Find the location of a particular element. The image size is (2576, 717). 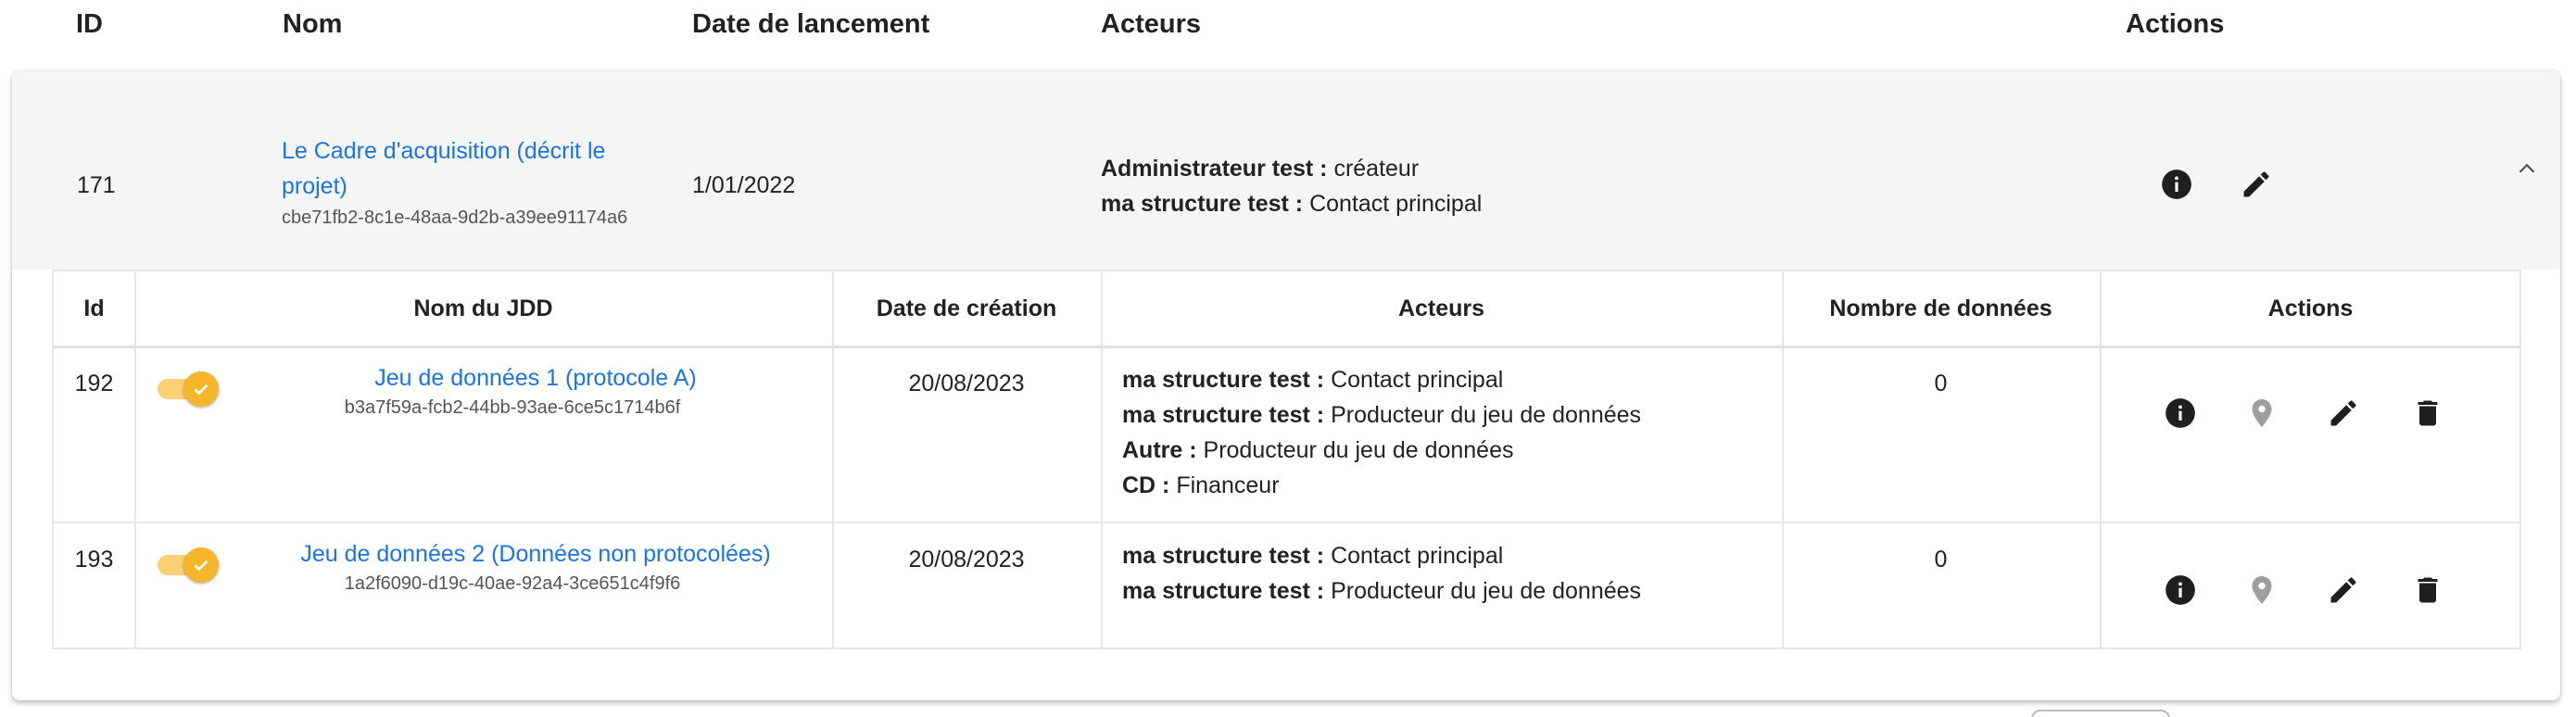

acquisition-date: 1/01/2022 is located at coordinates (744, 185).